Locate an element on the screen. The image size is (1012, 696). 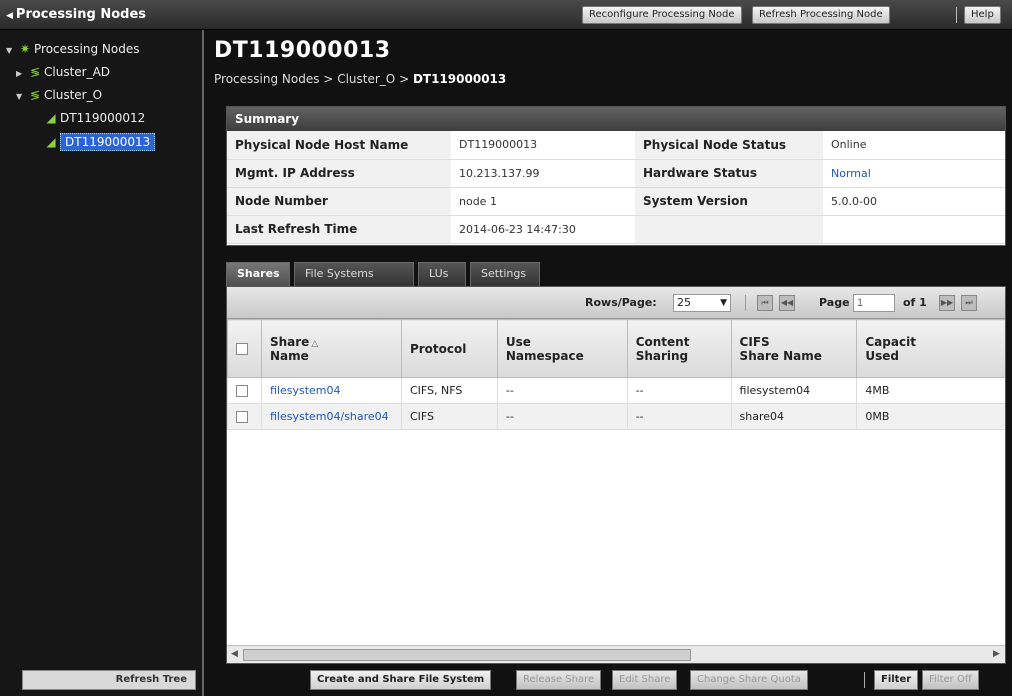
prev-page-icon: ◀◀ is located at coordinates (787, 303).